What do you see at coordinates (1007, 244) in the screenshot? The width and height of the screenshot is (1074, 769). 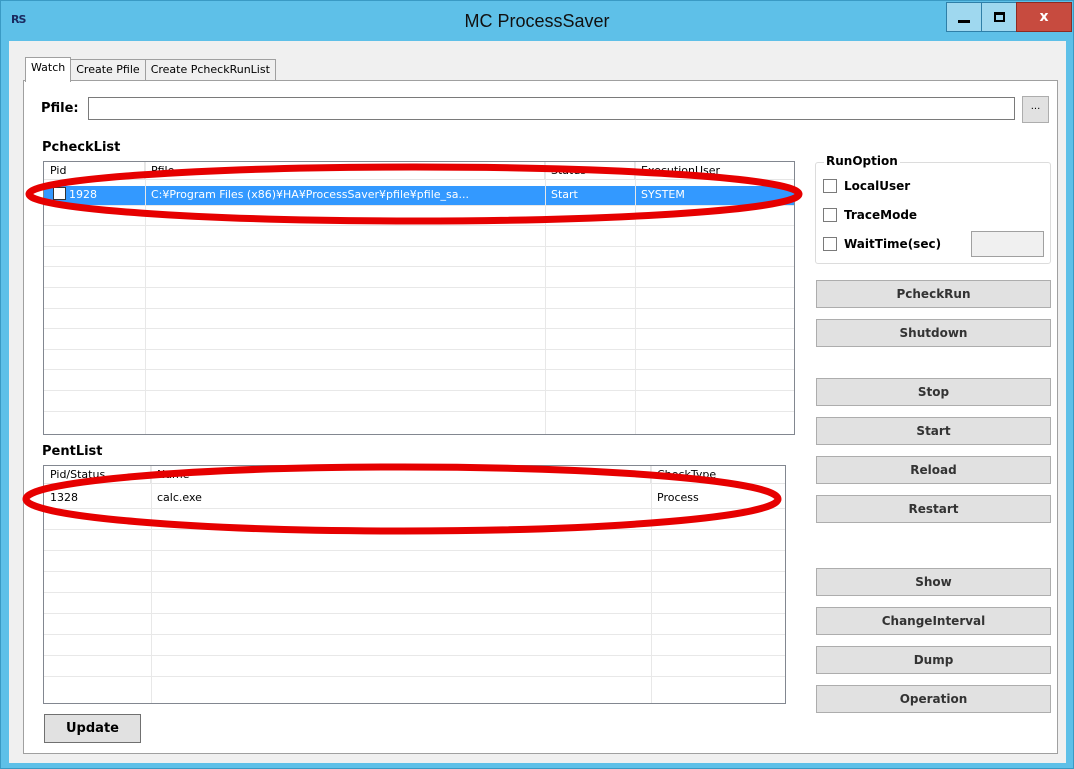 I see `waittime-input` at bounding box center [1007, 244].